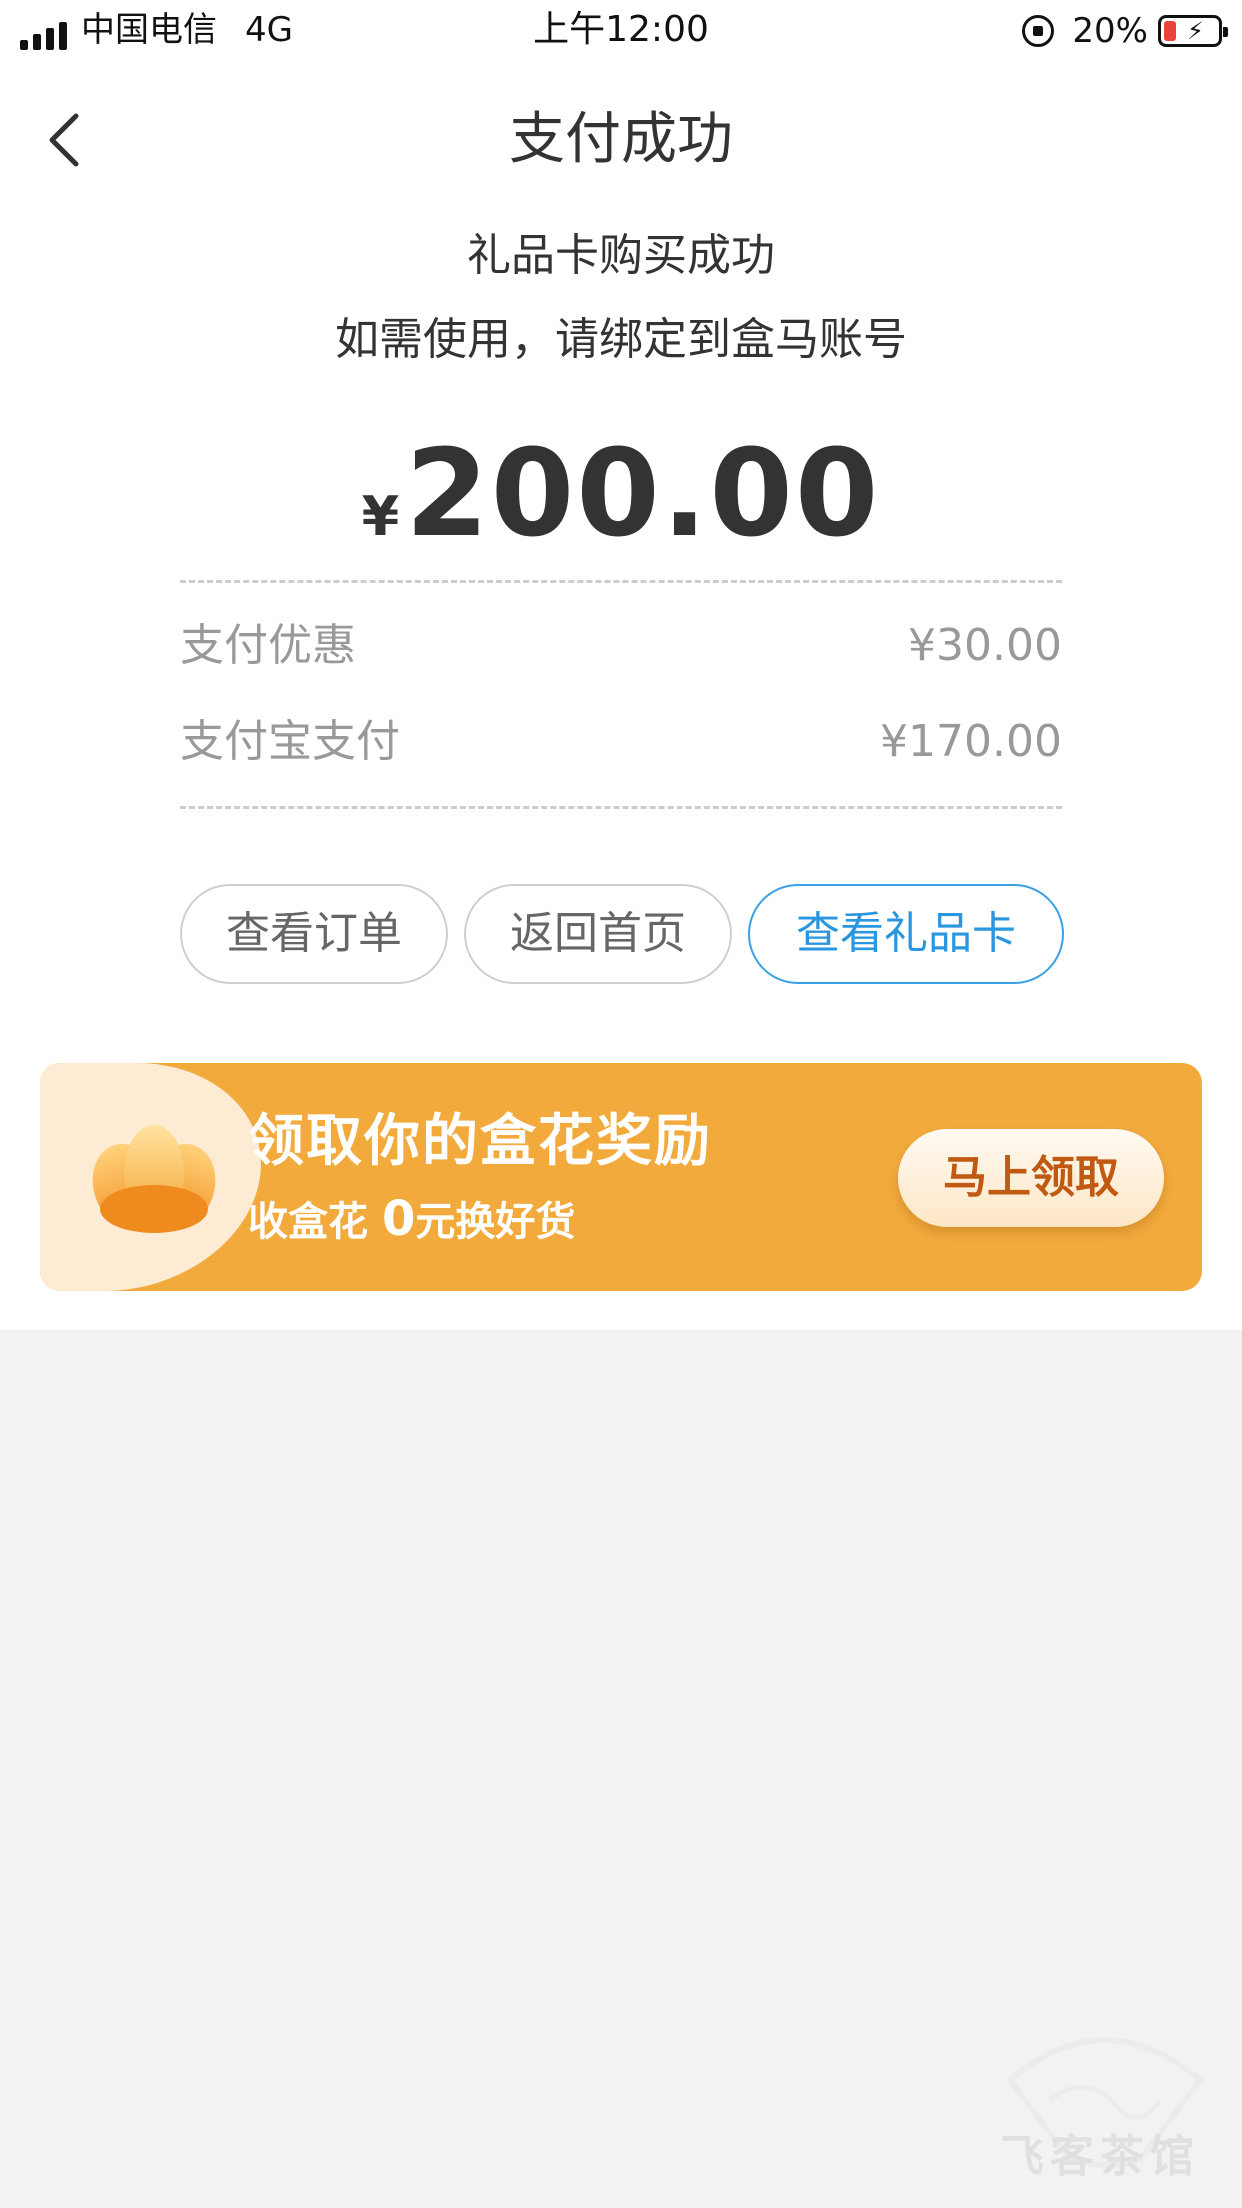 The width and height of the screenshot is (1242, 2208). What do you see at coordinates (314, 934) in the screenshot?
I see `view-order-button: 查看订单` at bounding box center [314, 934].